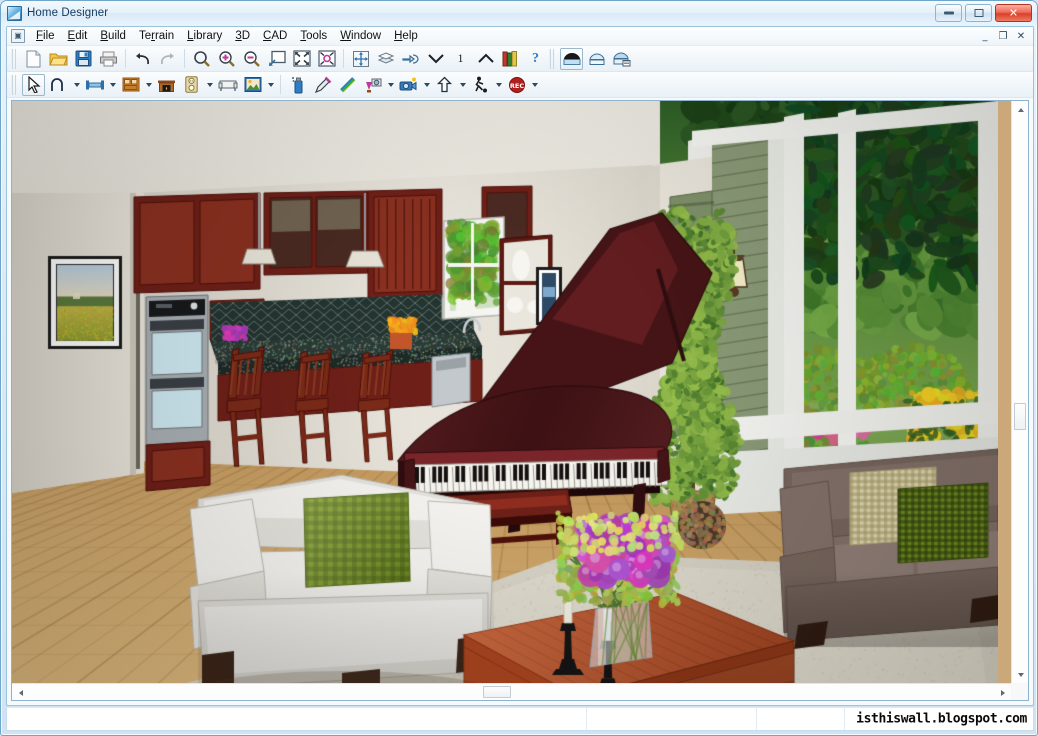  I want to click on curve-line-dropdown, so click(76, 85).